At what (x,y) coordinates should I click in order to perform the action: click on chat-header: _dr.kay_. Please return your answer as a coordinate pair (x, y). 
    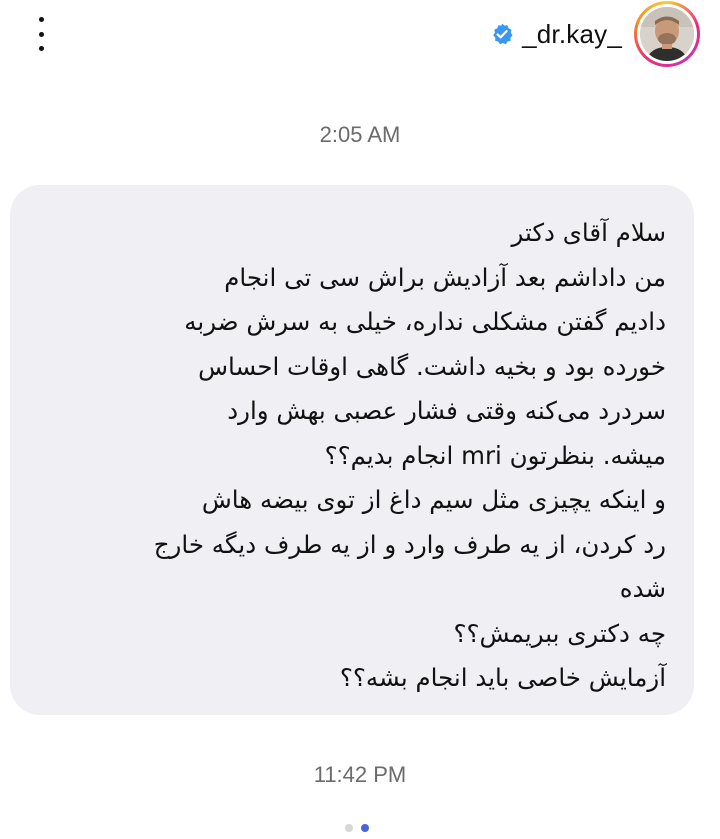
    Looking at the image, I should click on (360, 35).